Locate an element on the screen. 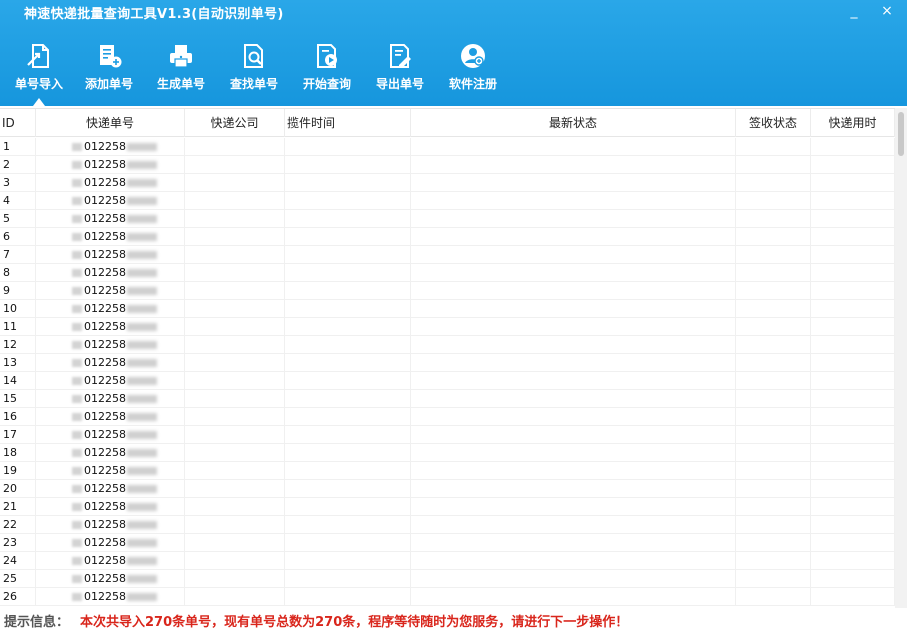 Image resolution: width=907 pixels, height=635 pixels. table-row: 12 012258 is located at coordinates (447, 345).